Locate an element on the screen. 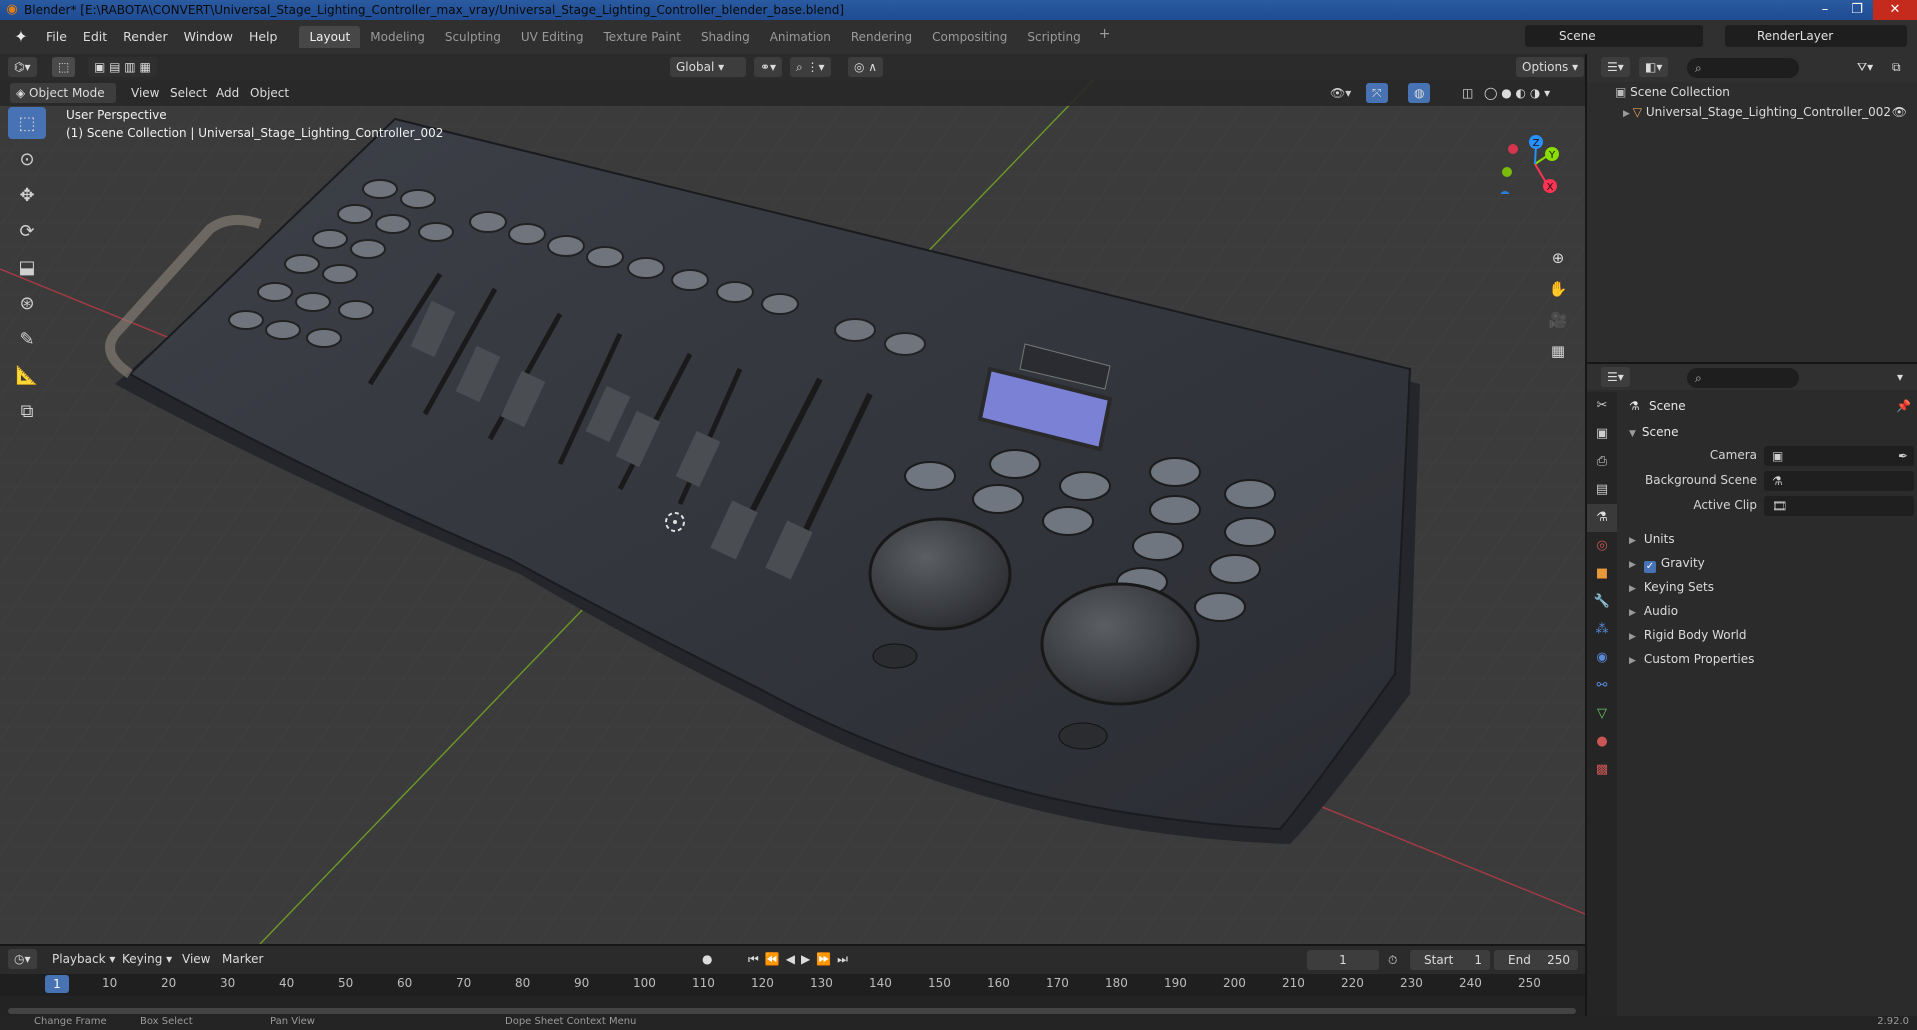 Image resolution: width=1917 pixels, height=1030 pixels. viewport-menu-view: View is located at coordinates (145, 93).